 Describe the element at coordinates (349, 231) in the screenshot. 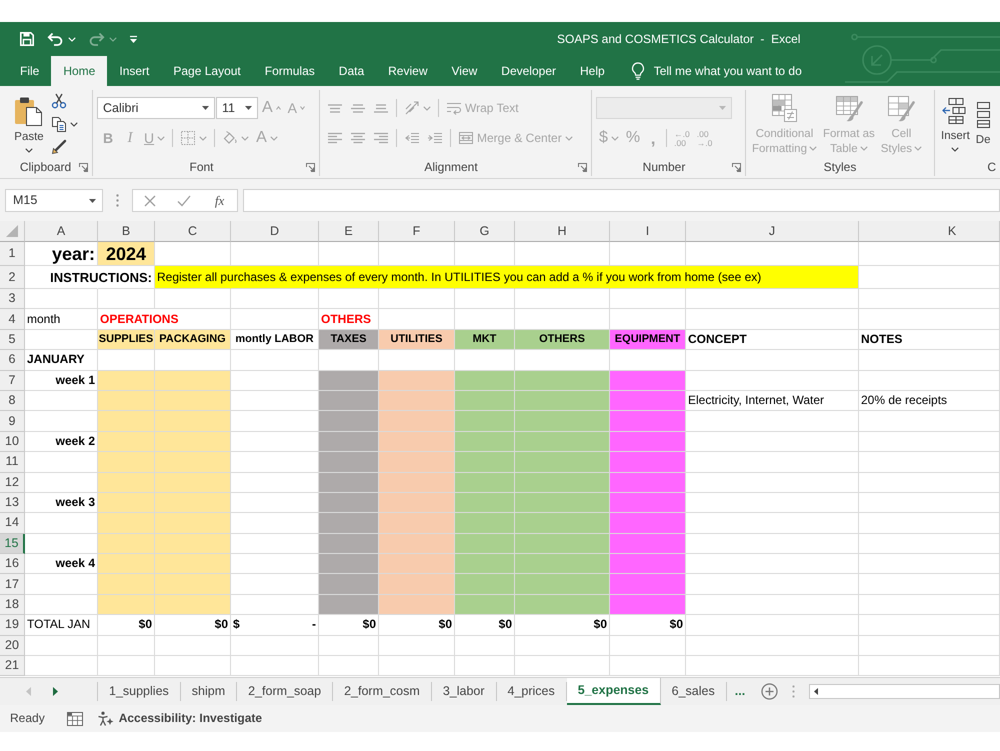

I see `column-header: E` at that location.